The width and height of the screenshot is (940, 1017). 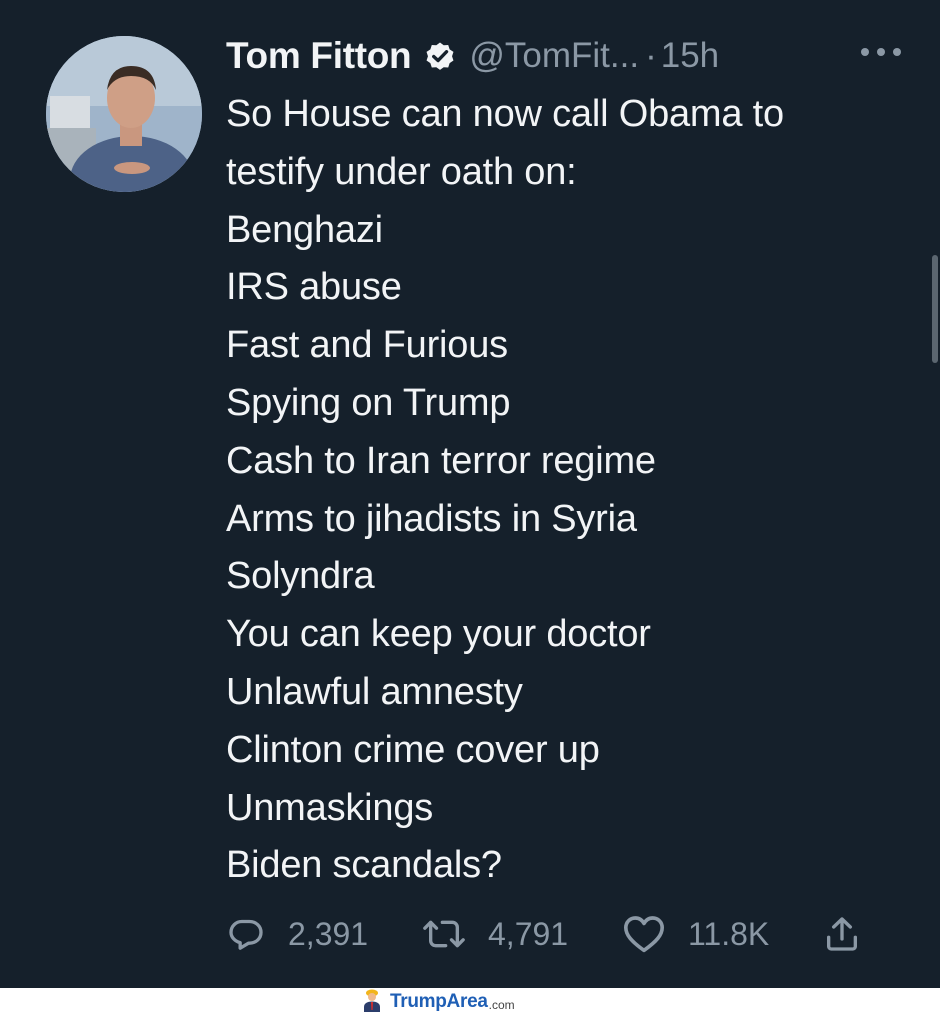 I want to click on tweet-line: Biden scandals?, so click(x=364, y=865).